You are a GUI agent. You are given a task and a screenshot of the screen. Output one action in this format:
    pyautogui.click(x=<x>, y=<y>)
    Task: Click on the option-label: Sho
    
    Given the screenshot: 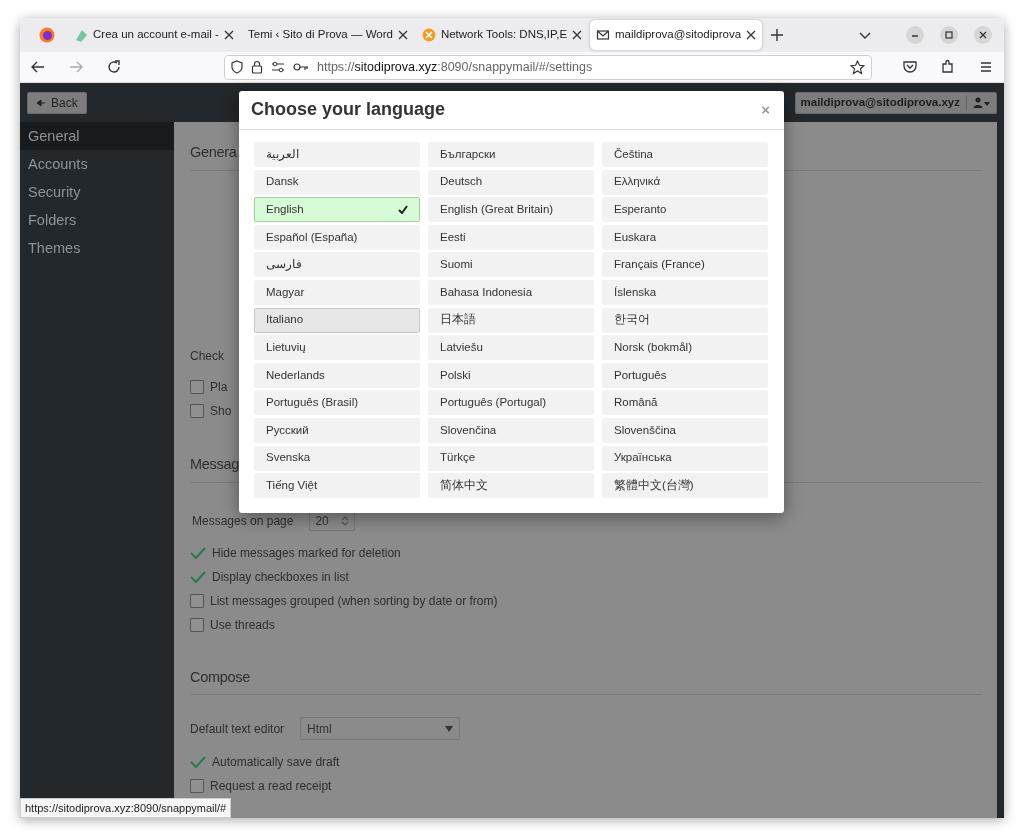 What is the action you would take?
    pyautogui.click(x=221, y=411)
    